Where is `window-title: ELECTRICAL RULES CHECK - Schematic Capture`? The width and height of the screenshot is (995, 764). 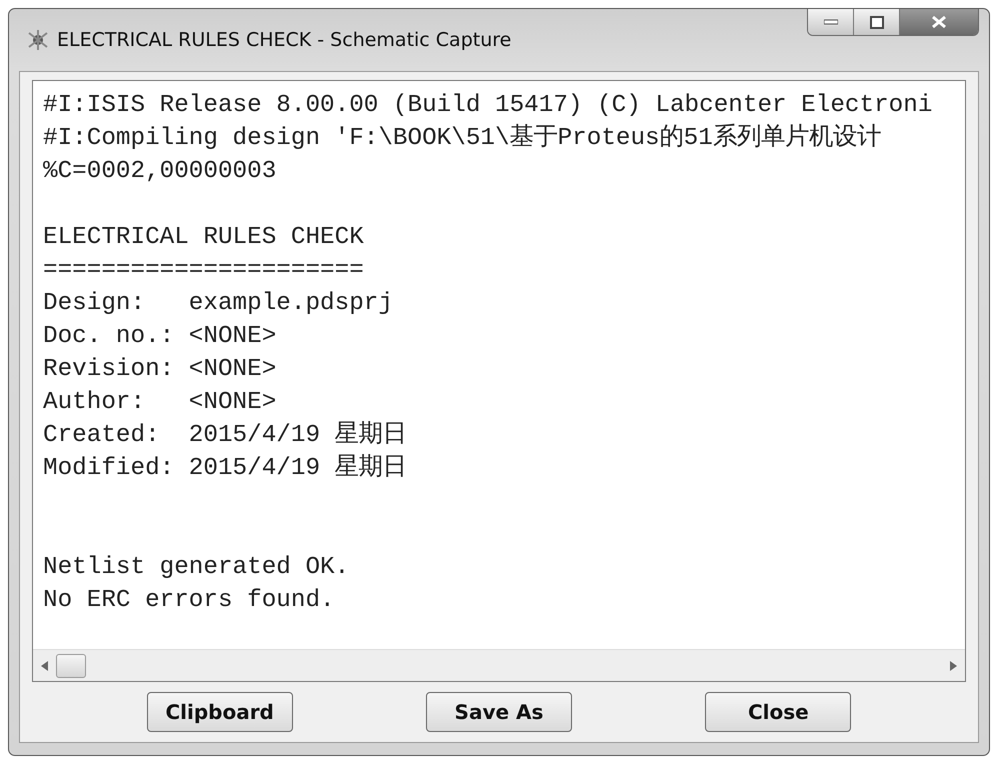 window-title: ELECTRICAL RULES CHECK - Schematic Capture is located at coordinates (284, 40).